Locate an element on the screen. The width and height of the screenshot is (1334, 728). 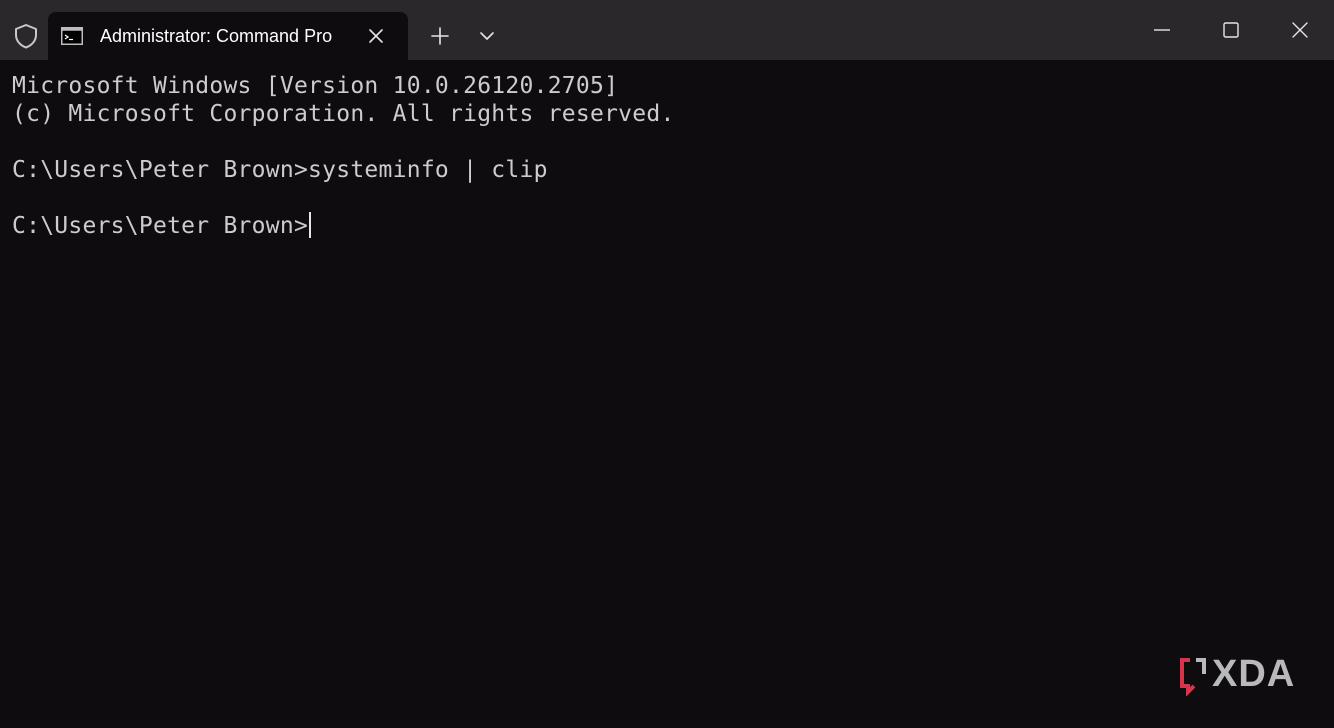
tab-command-prompt: Administrator: Command Pro is located at coordinates (228, 36).